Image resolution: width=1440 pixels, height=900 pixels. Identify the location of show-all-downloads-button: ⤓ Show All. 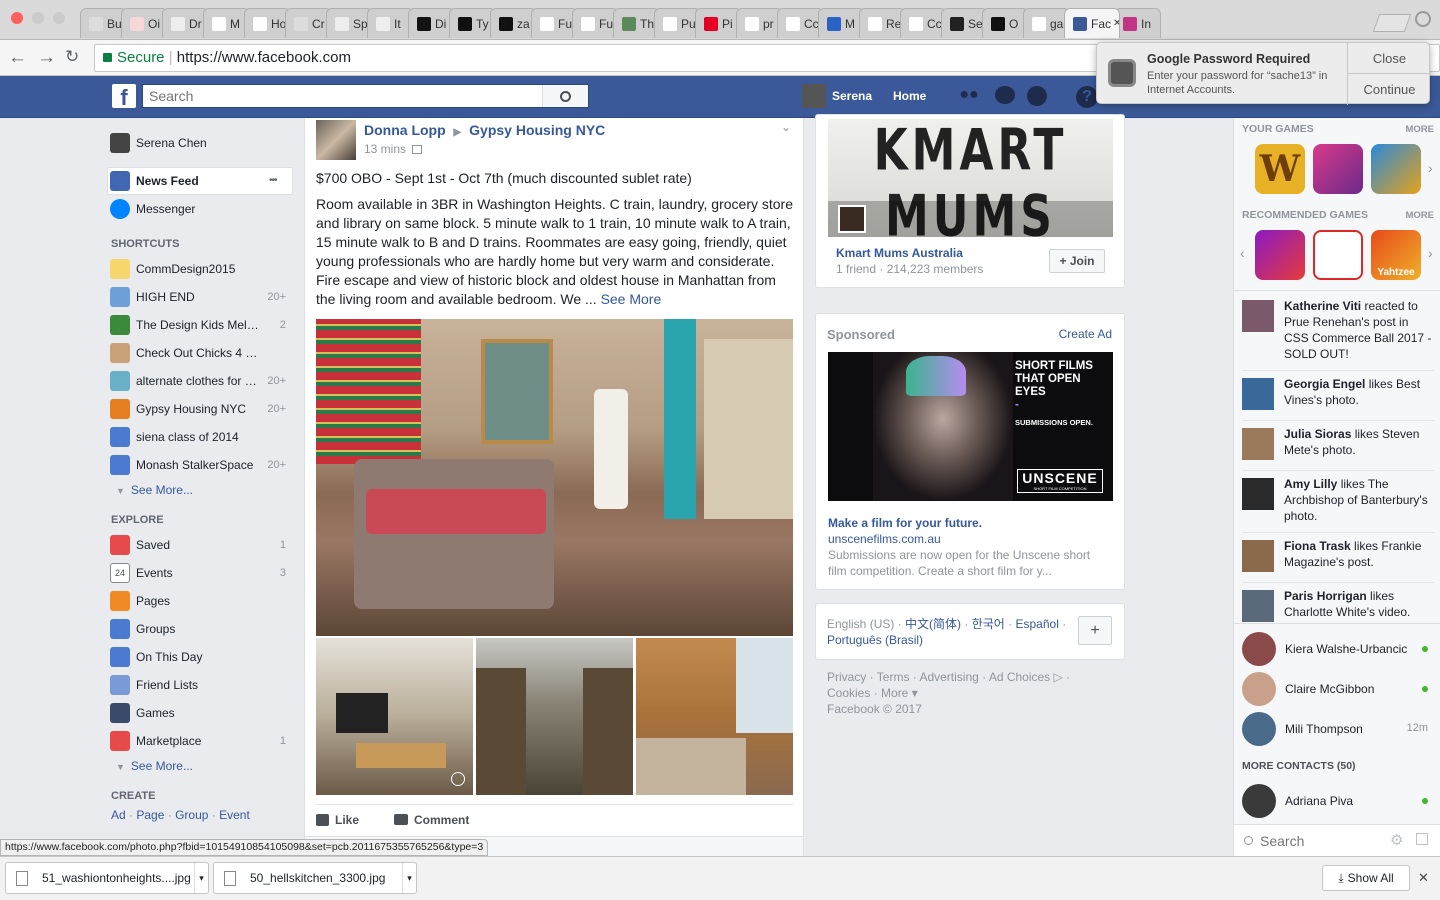
(1366, 878).